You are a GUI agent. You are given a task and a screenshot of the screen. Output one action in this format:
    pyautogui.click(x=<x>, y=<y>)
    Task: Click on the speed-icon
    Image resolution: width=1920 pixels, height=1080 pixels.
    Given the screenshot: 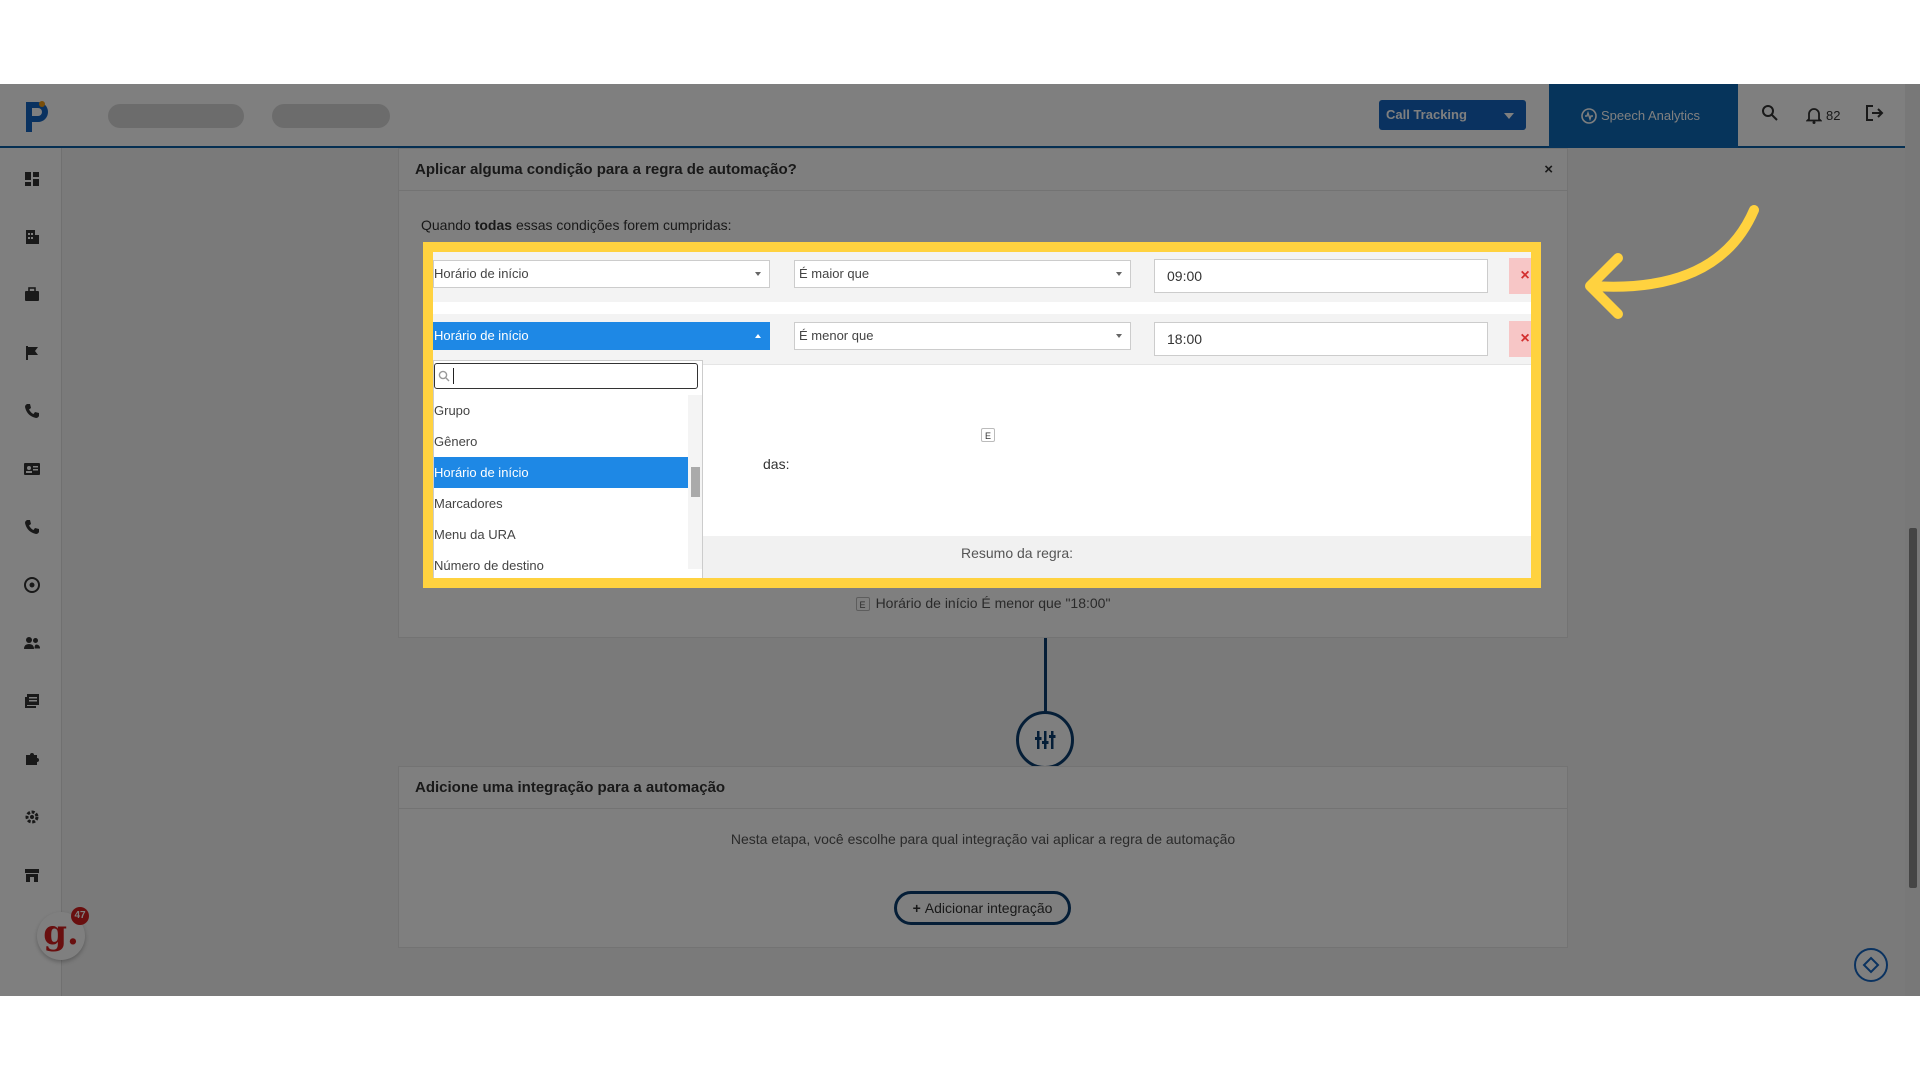 What is the action you would take?
    pyautogui.click(x=32, y=585)
    